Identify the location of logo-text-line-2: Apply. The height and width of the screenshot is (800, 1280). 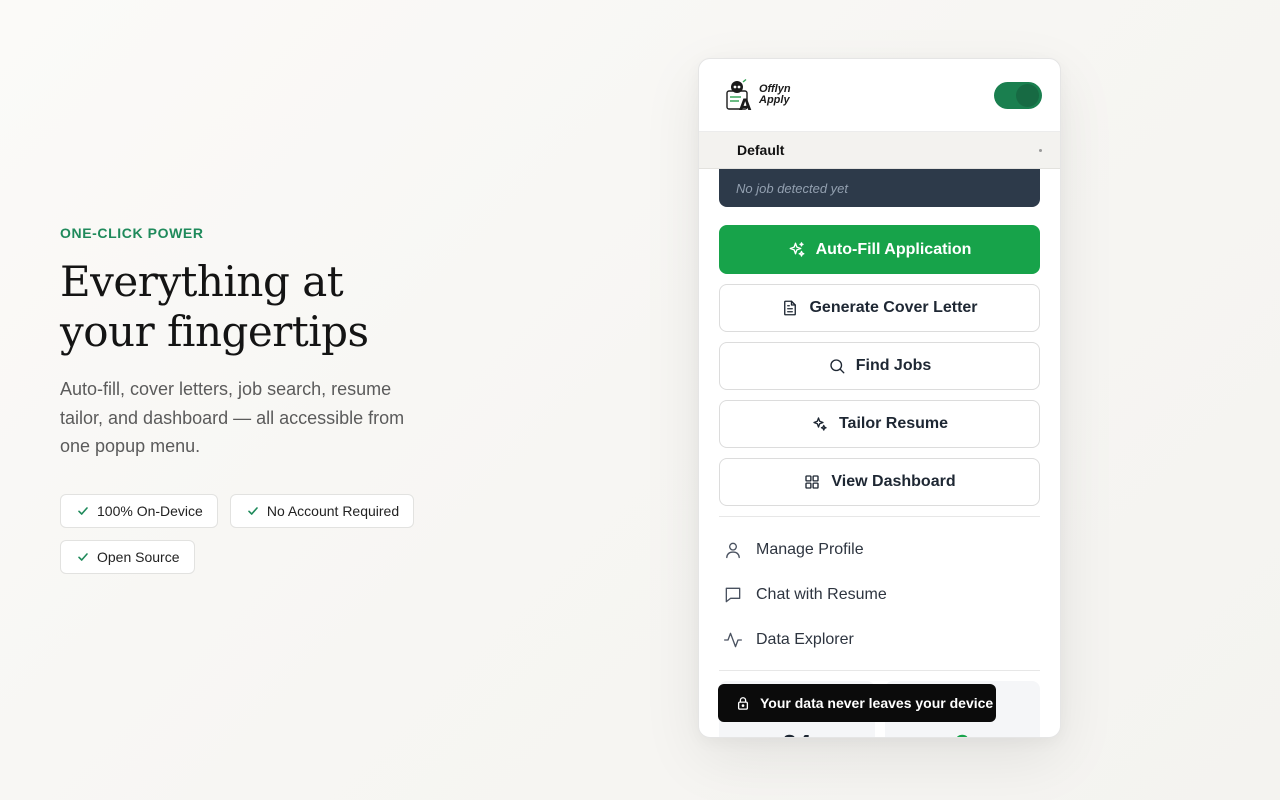
(774, 100).